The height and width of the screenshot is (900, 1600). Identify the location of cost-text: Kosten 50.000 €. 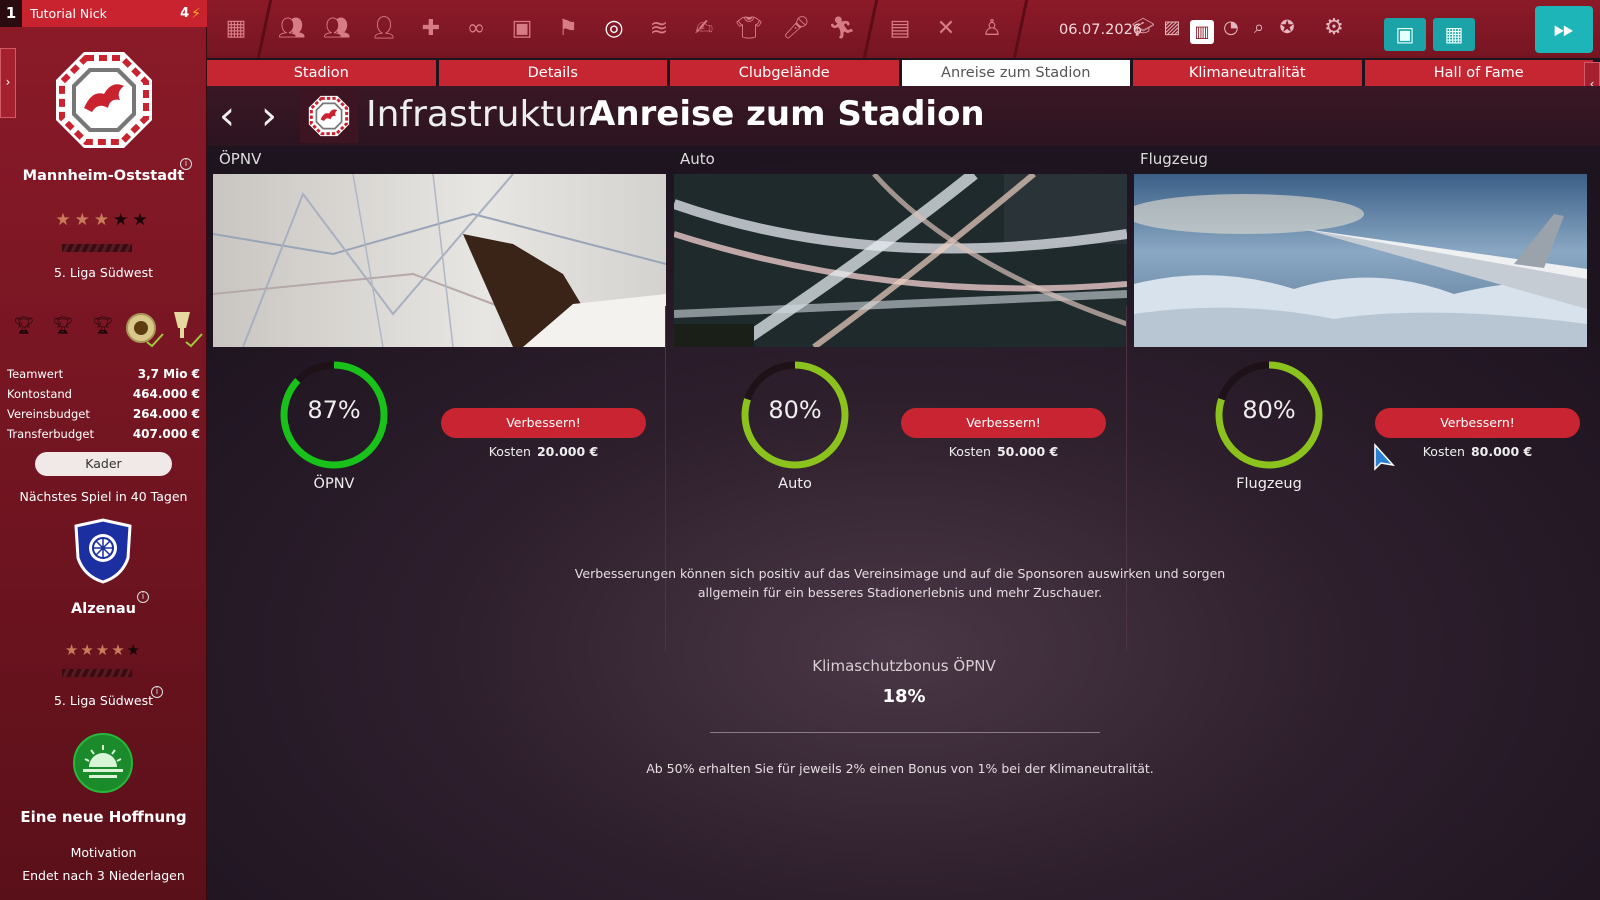
(1003, 451).